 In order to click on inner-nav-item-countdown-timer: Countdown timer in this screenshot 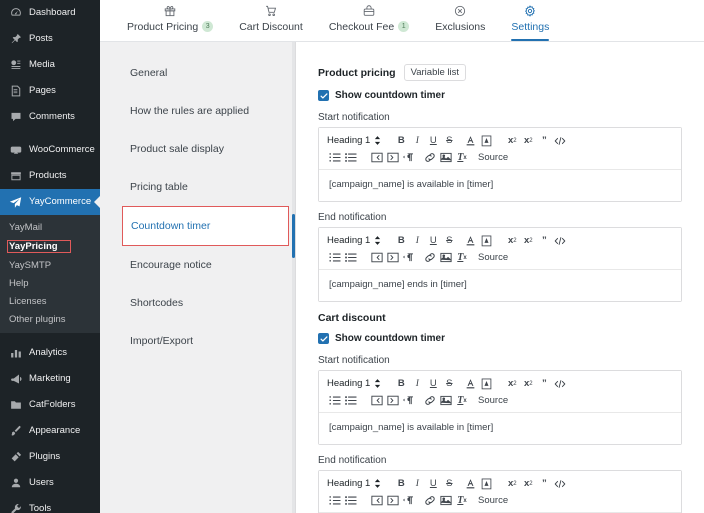, I will do `click(205, 226)`.